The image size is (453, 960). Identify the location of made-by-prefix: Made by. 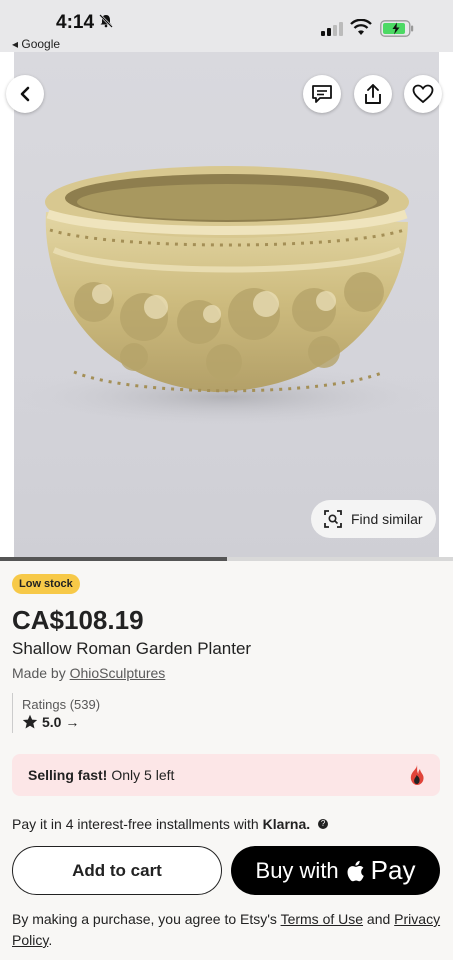
(41, 673).